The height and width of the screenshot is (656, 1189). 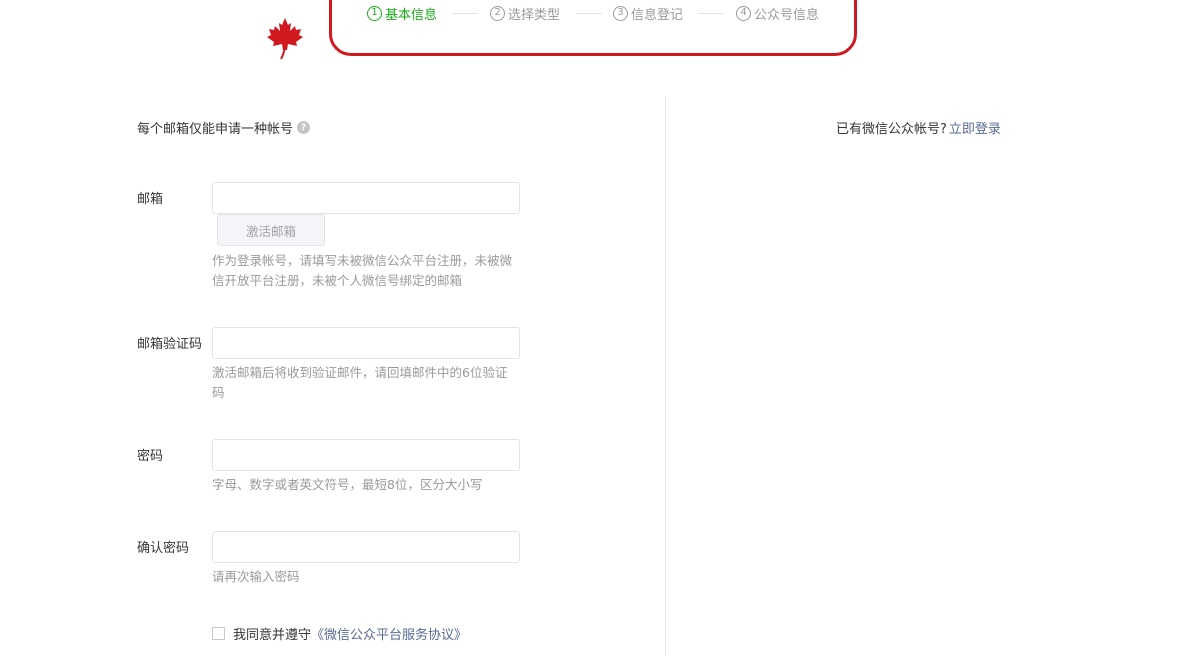 I want to click on step-account-info: 4 公众号信息, so click(x=778, y=13).